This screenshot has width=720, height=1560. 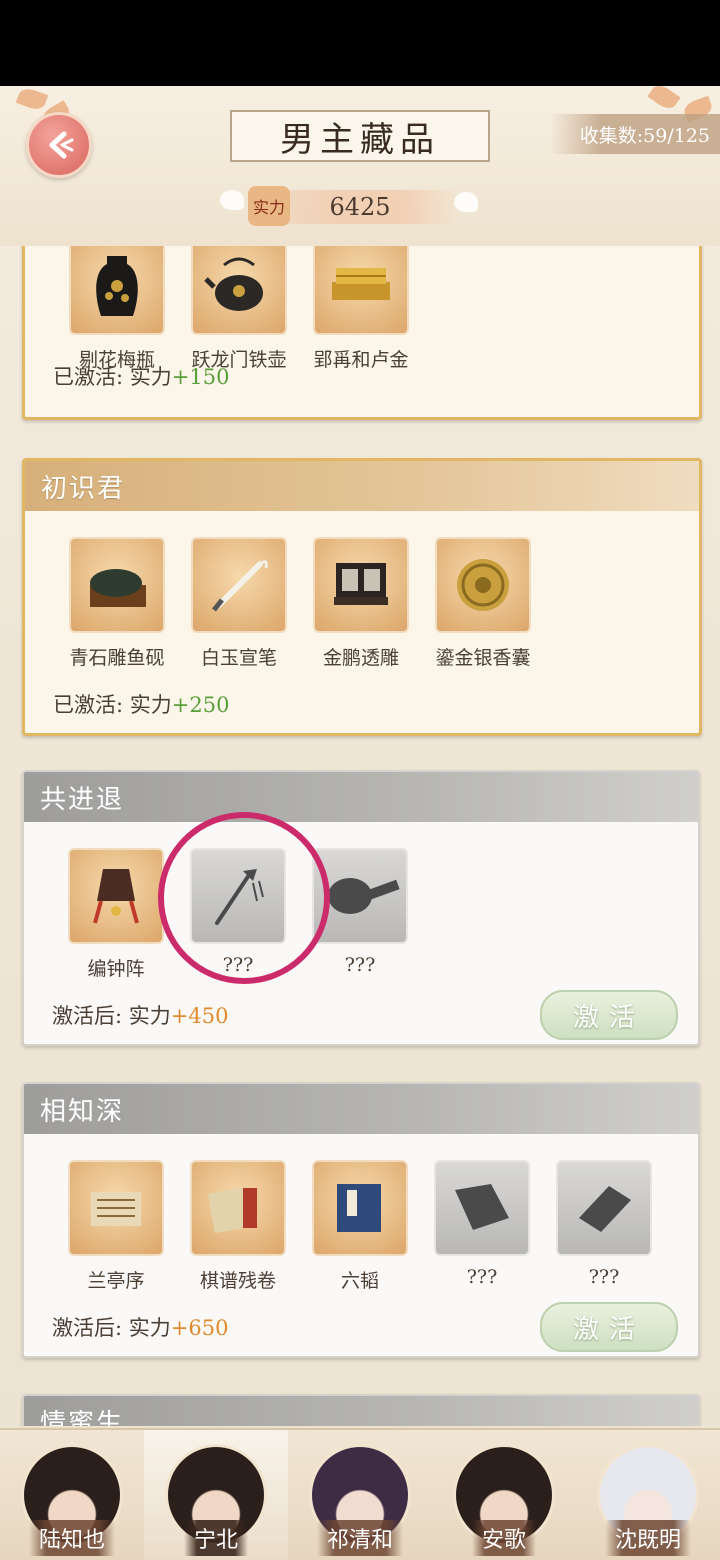 I want to click on collection-item: 跃龙门铁壶, so click(x=239, y=309).